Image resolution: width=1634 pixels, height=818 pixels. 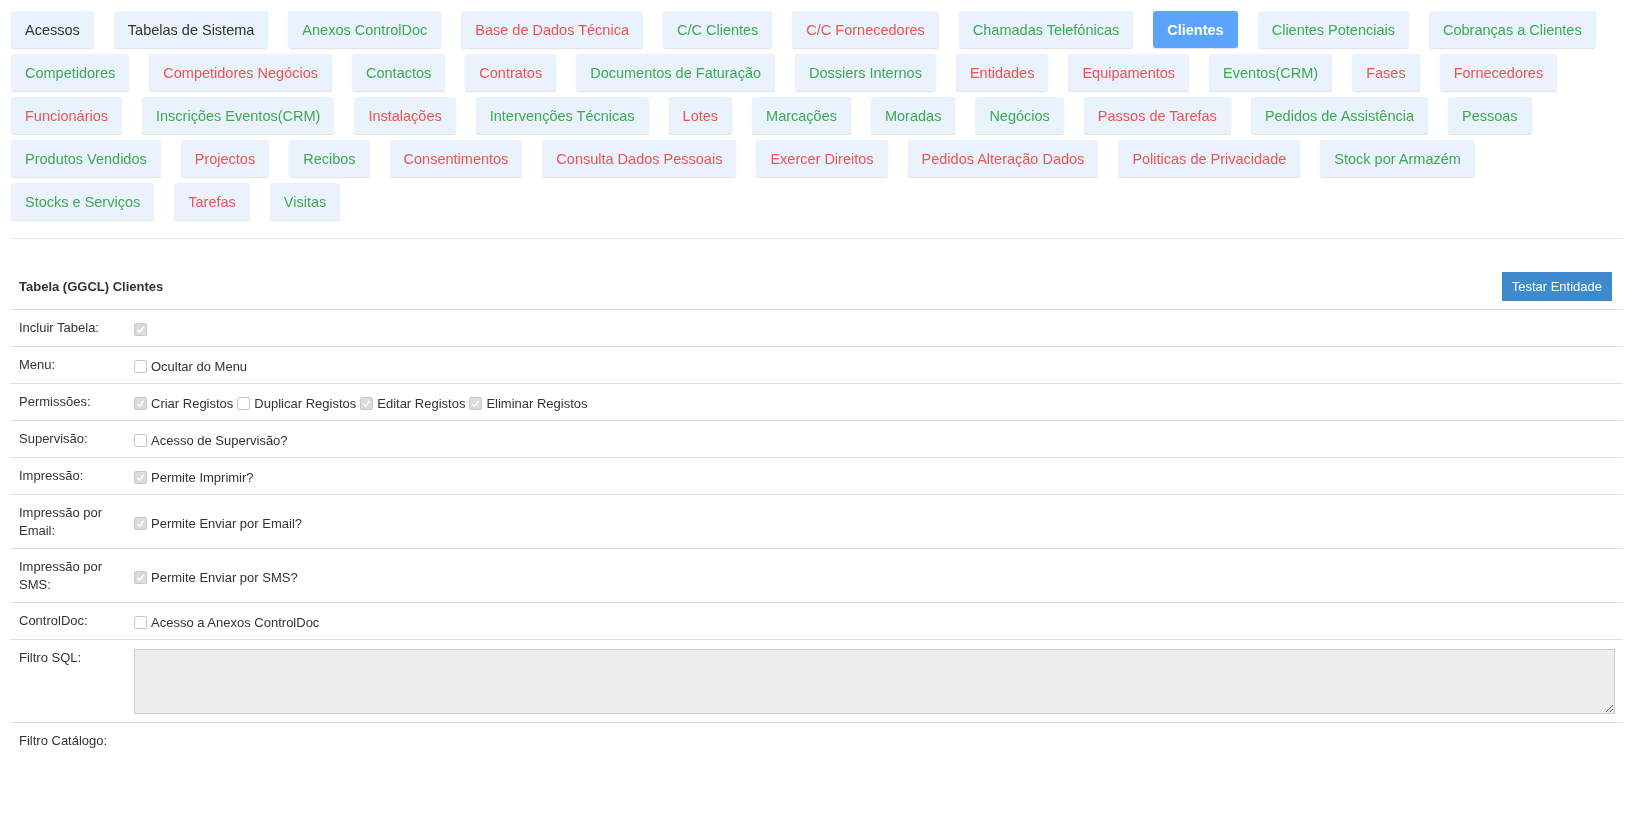 What do you see at coordinates (1386, 72) in the screenshot?
I see `tab: Fases` at bounding box center [1386, 72].